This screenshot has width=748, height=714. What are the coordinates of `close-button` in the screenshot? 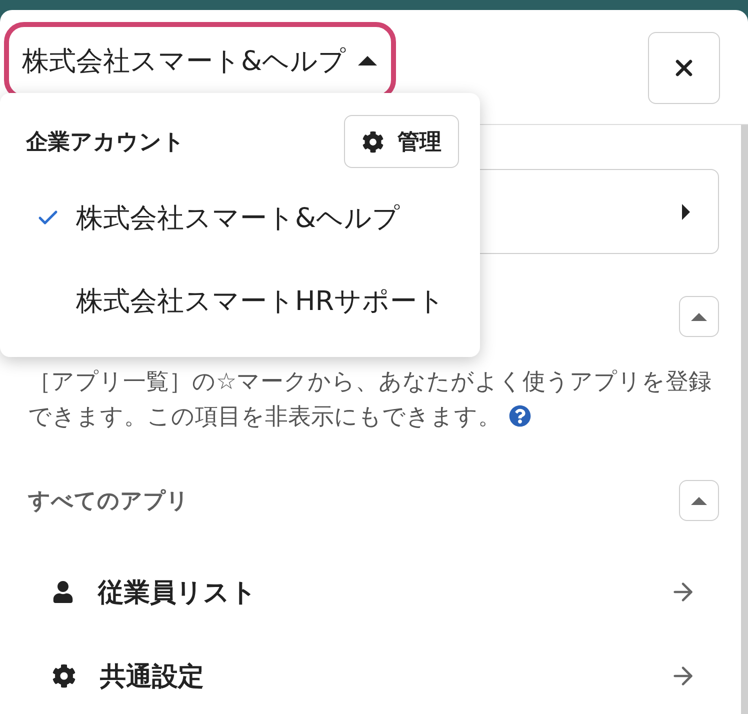 It's located at (684, 68).